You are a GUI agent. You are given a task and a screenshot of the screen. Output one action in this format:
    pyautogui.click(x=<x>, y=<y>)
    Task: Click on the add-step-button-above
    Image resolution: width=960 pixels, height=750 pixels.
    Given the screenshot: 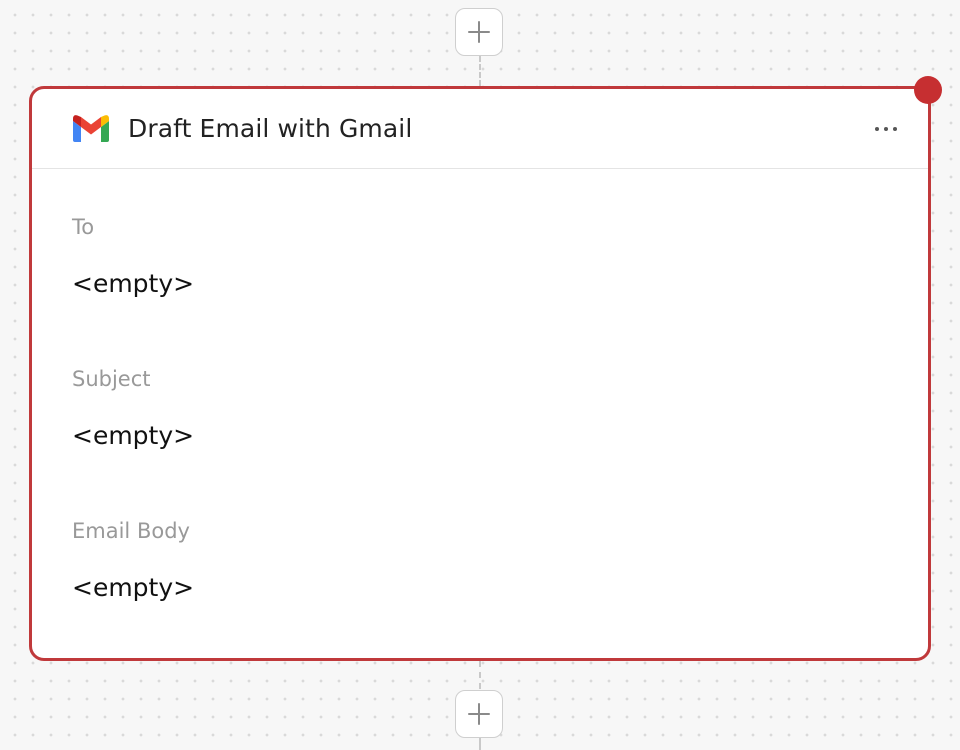 What is the action you would take?
    pyautogui.click(x=479, y=32)
    